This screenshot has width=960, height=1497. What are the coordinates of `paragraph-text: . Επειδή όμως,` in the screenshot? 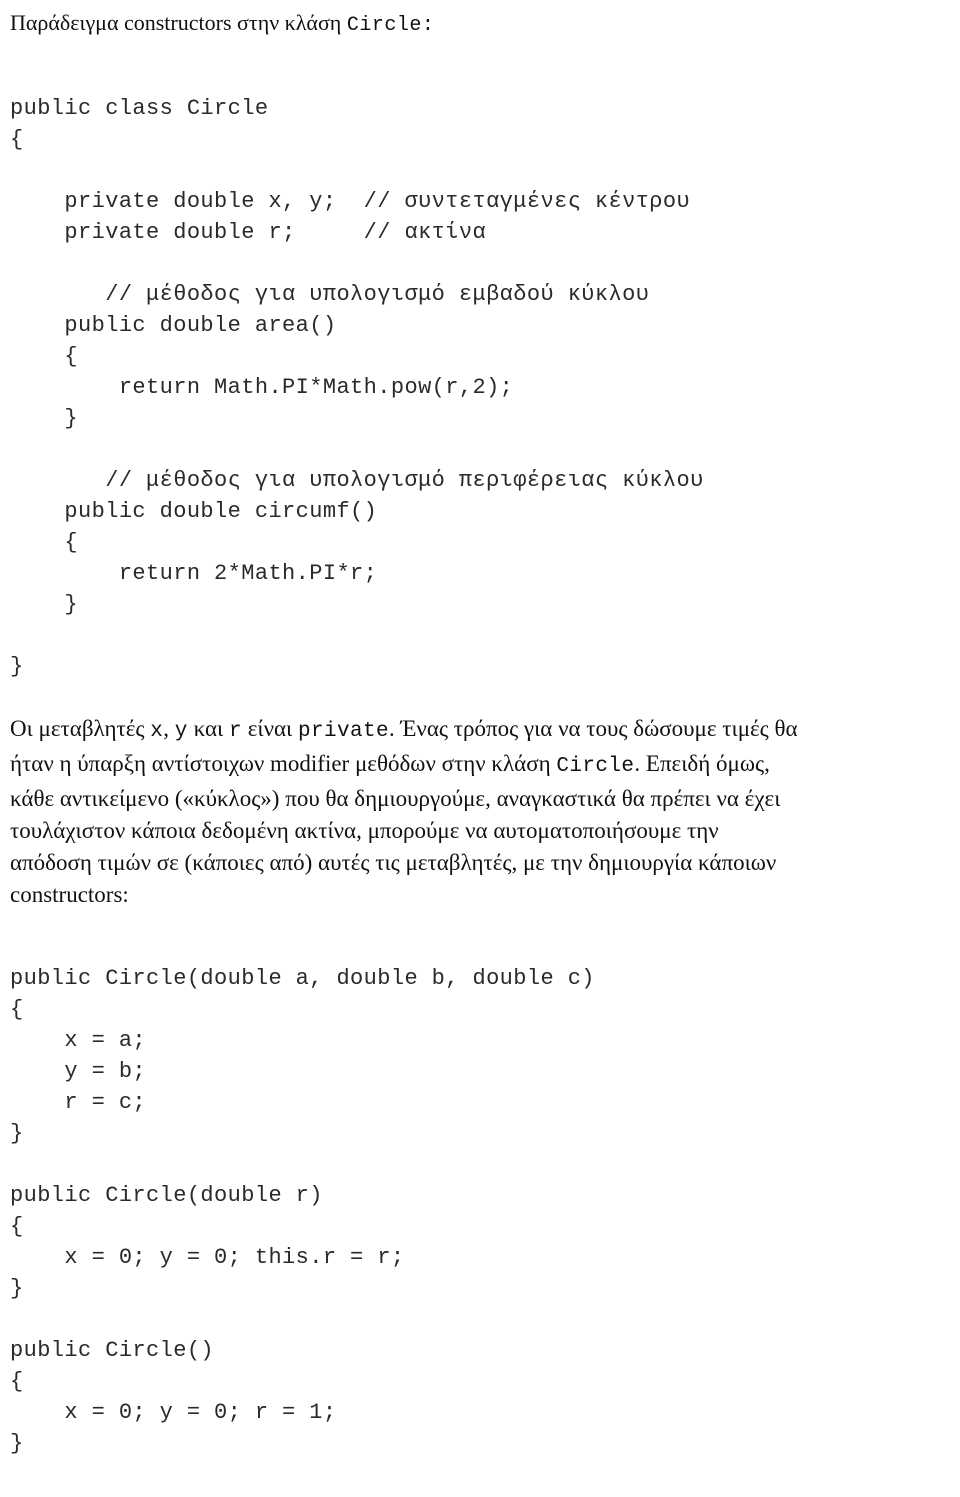 It's located at (702, 763).